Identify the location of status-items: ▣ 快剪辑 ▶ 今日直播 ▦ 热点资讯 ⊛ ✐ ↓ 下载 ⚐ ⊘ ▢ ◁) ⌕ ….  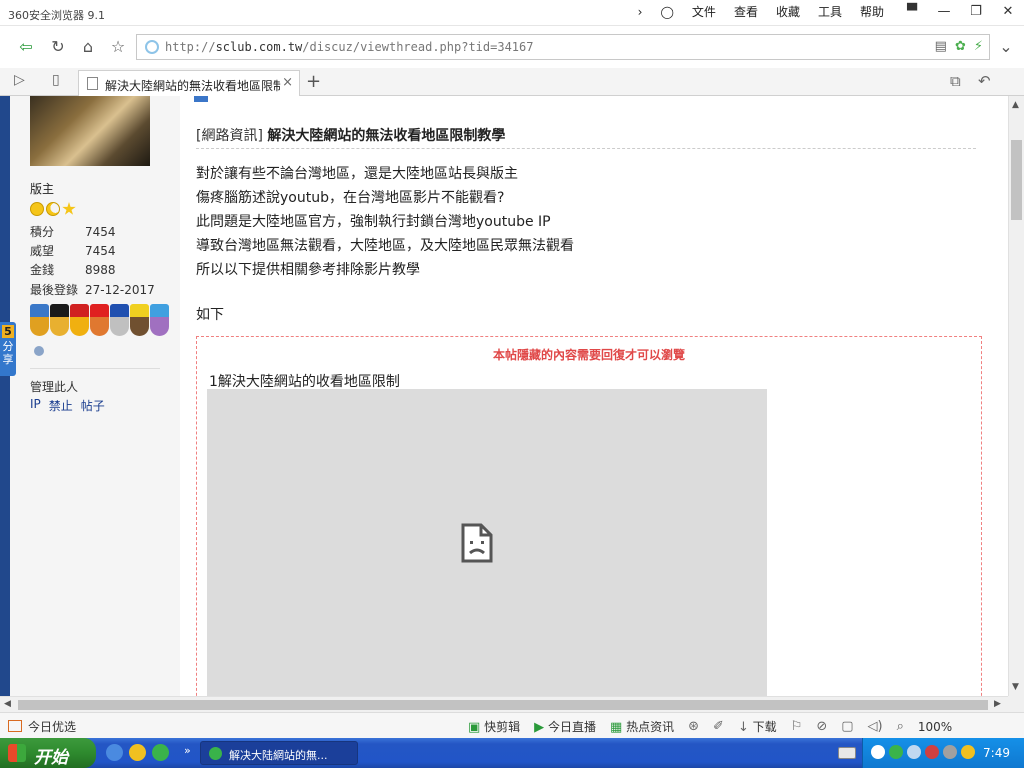
(710, 726).